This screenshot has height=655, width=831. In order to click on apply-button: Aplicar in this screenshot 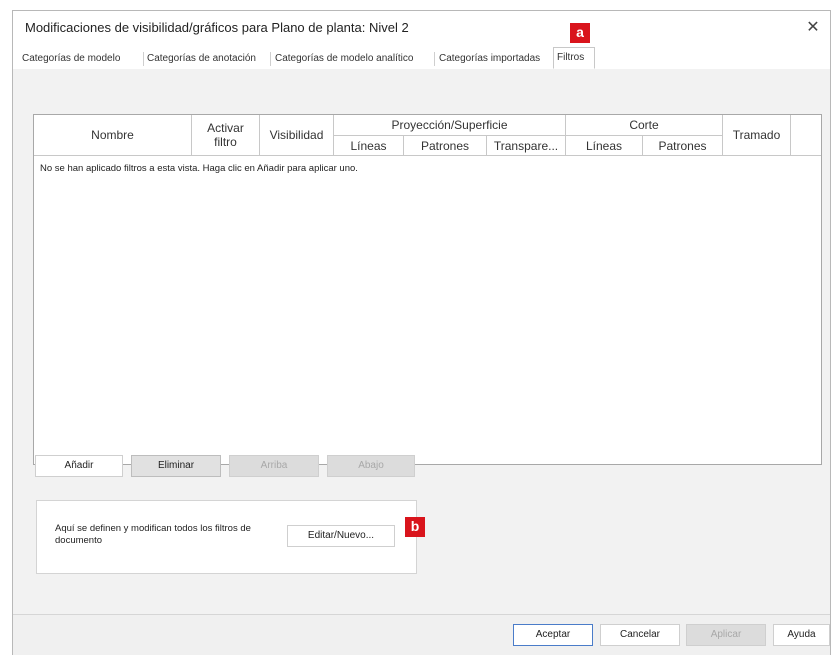, I will do `click(726, 635)`.